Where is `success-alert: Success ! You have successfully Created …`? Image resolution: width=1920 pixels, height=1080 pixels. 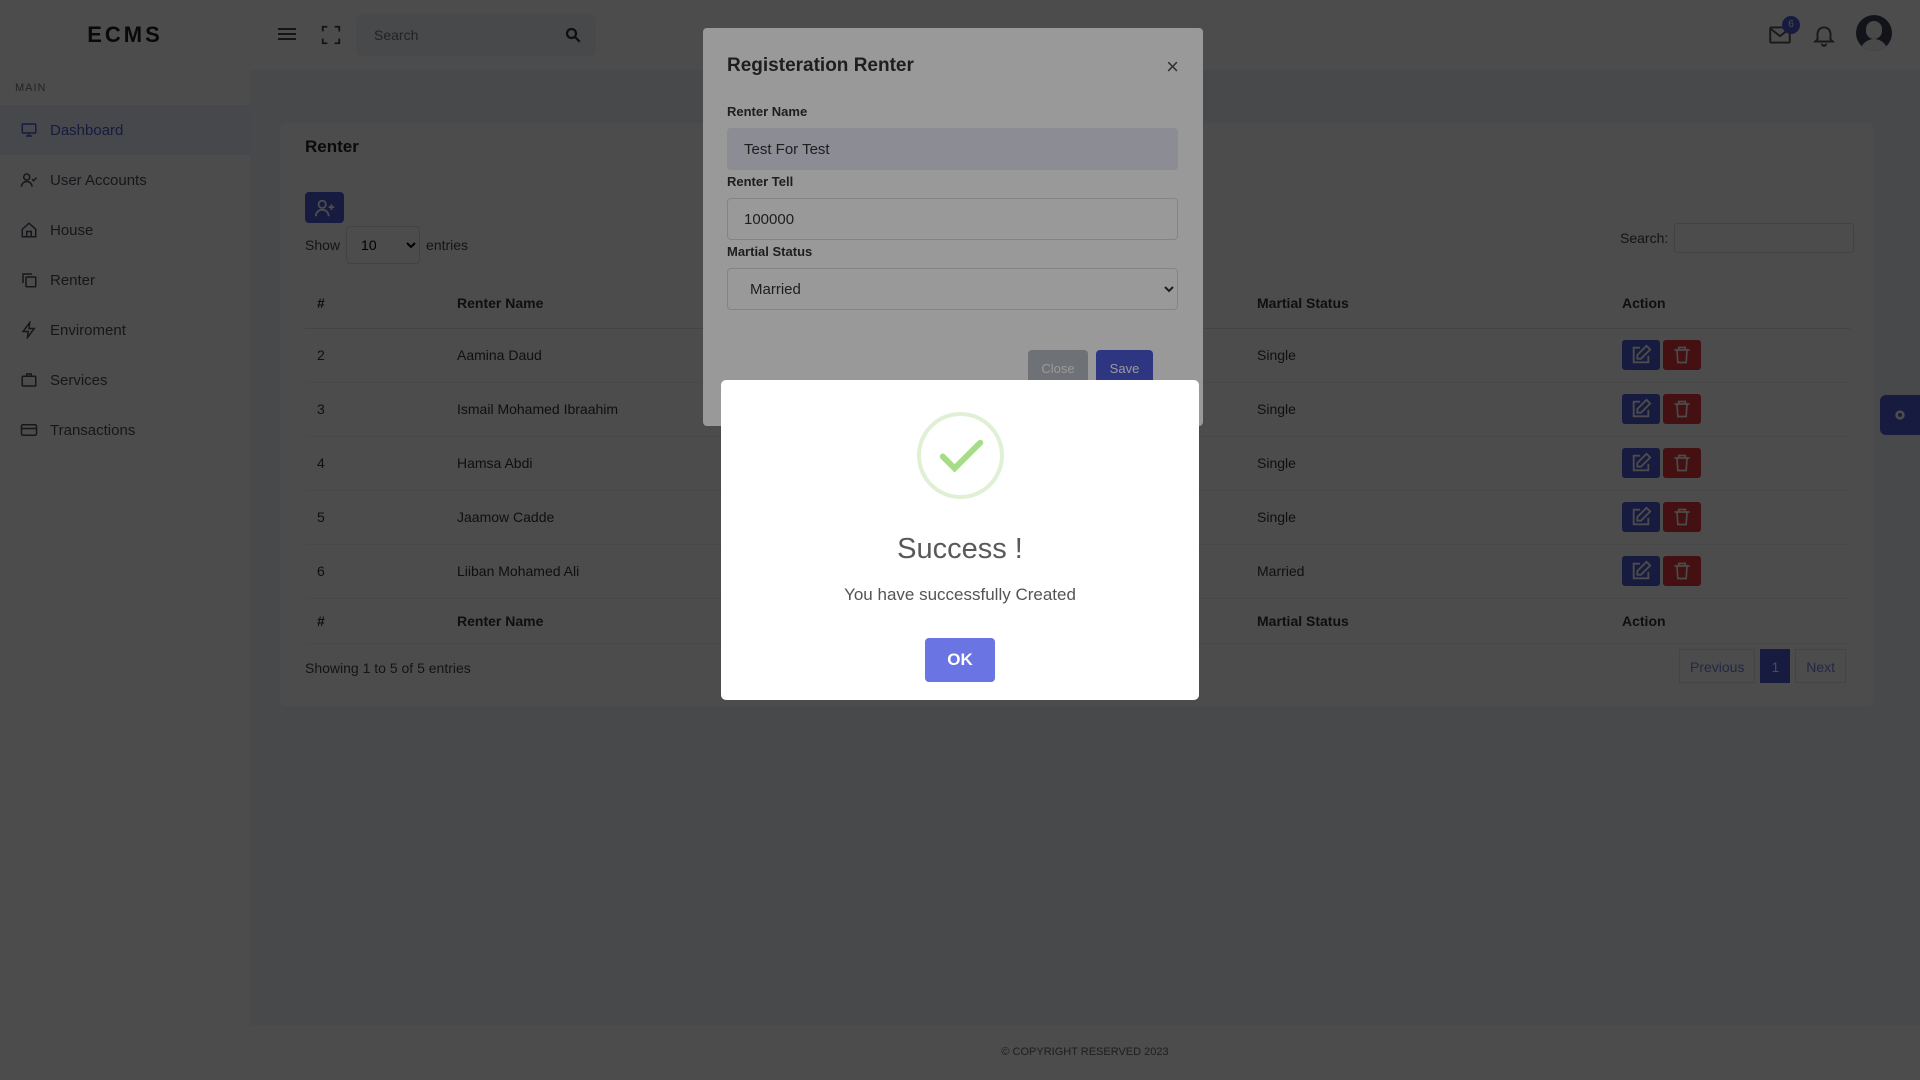 success-alert: Success ! You have successfully Created … is located at coordinates (960, 540).